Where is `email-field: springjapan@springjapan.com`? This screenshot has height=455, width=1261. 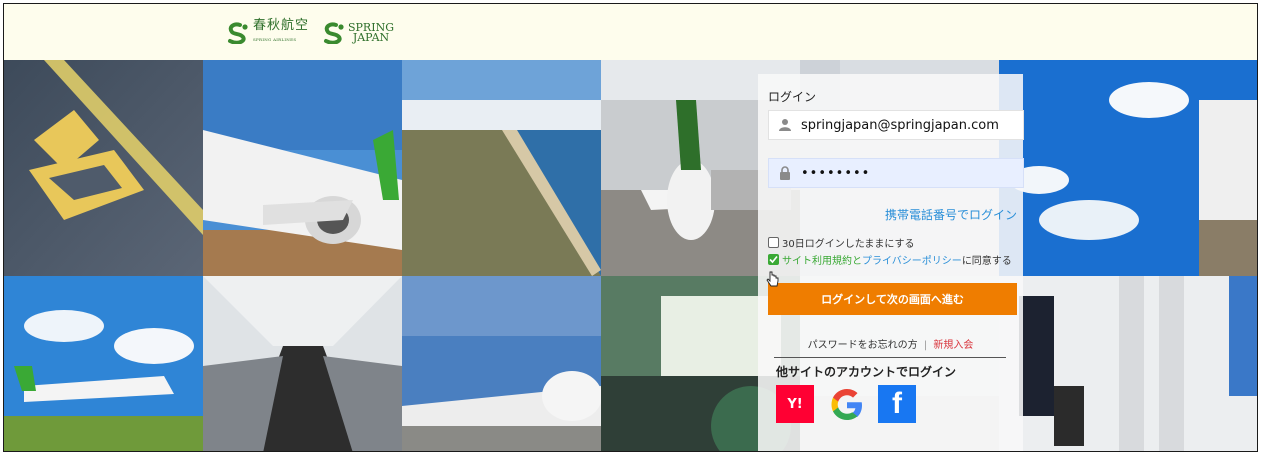 email-field: springjapan@springjapan.com is located at coordinates (896, 125).